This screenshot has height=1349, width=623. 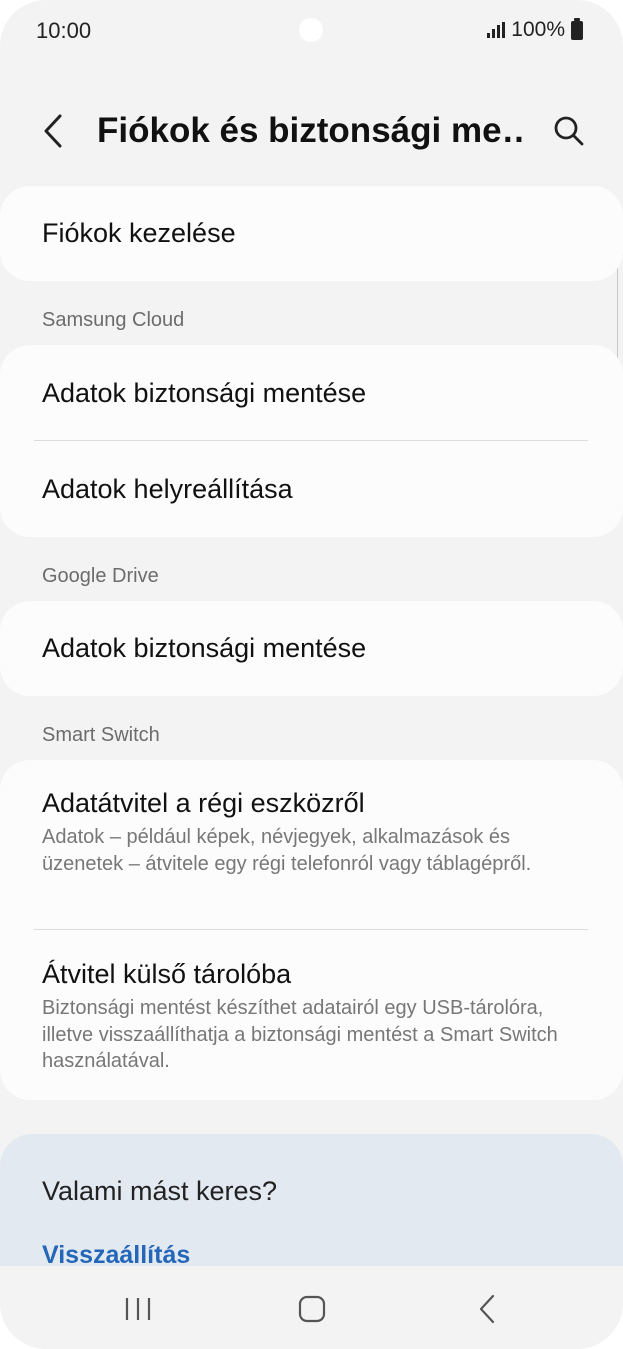 I want to click on status-bar: 10:00 100%, so click(x=311, y=31).